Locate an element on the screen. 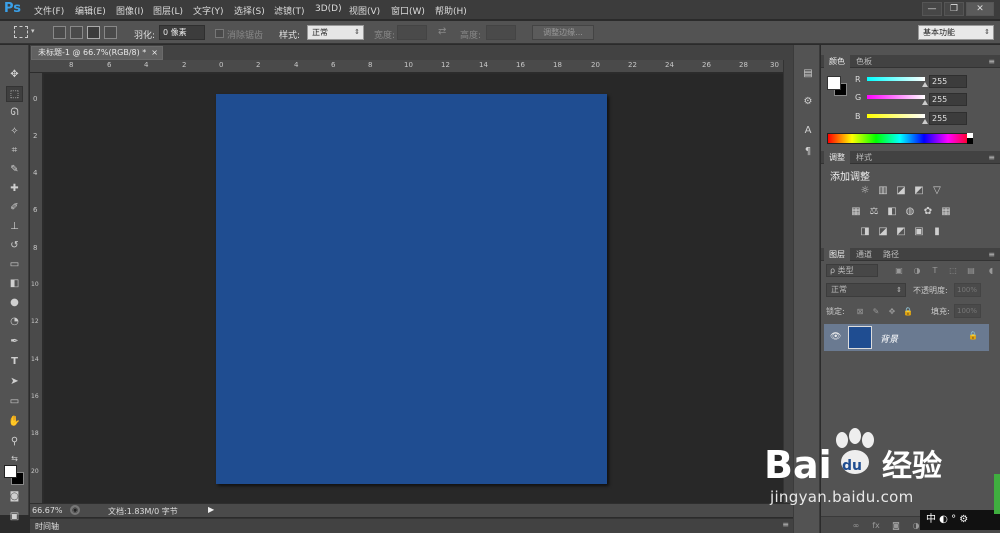 The height and width of the screenshot is (533, 1000). foreground-color-chip is located at coordinates (834, 83).